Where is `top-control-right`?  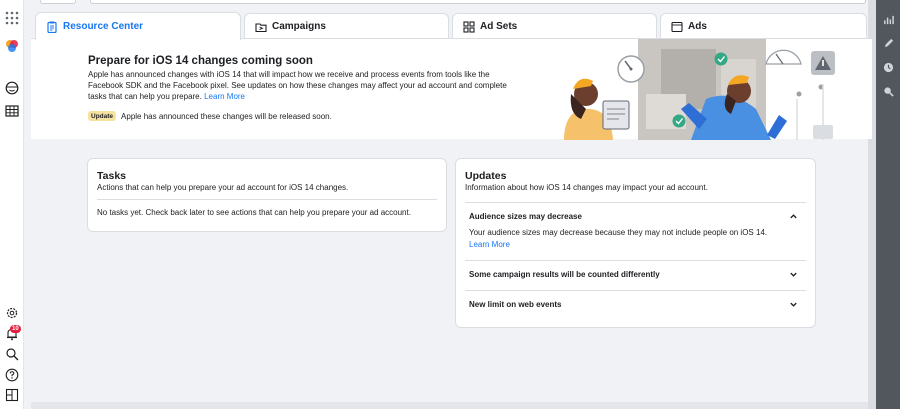
top-control-right is located at coordinates (478, 2).